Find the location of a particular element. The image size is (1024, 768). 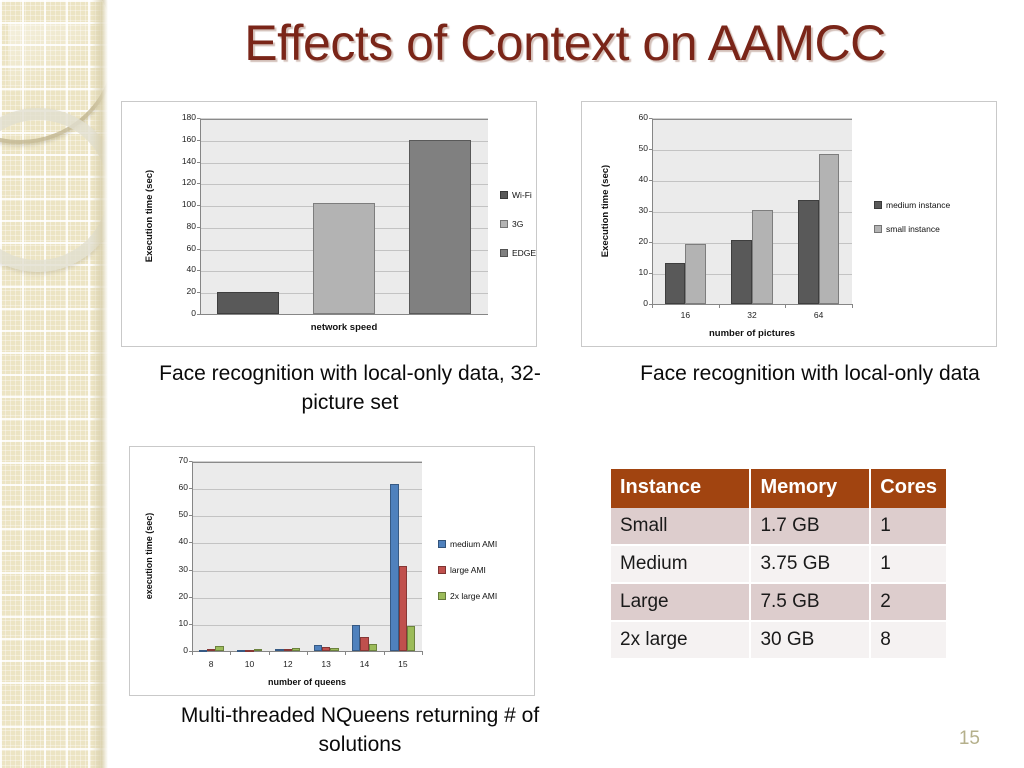

x-axis-title: network speed is located at coordinates (344, 327).